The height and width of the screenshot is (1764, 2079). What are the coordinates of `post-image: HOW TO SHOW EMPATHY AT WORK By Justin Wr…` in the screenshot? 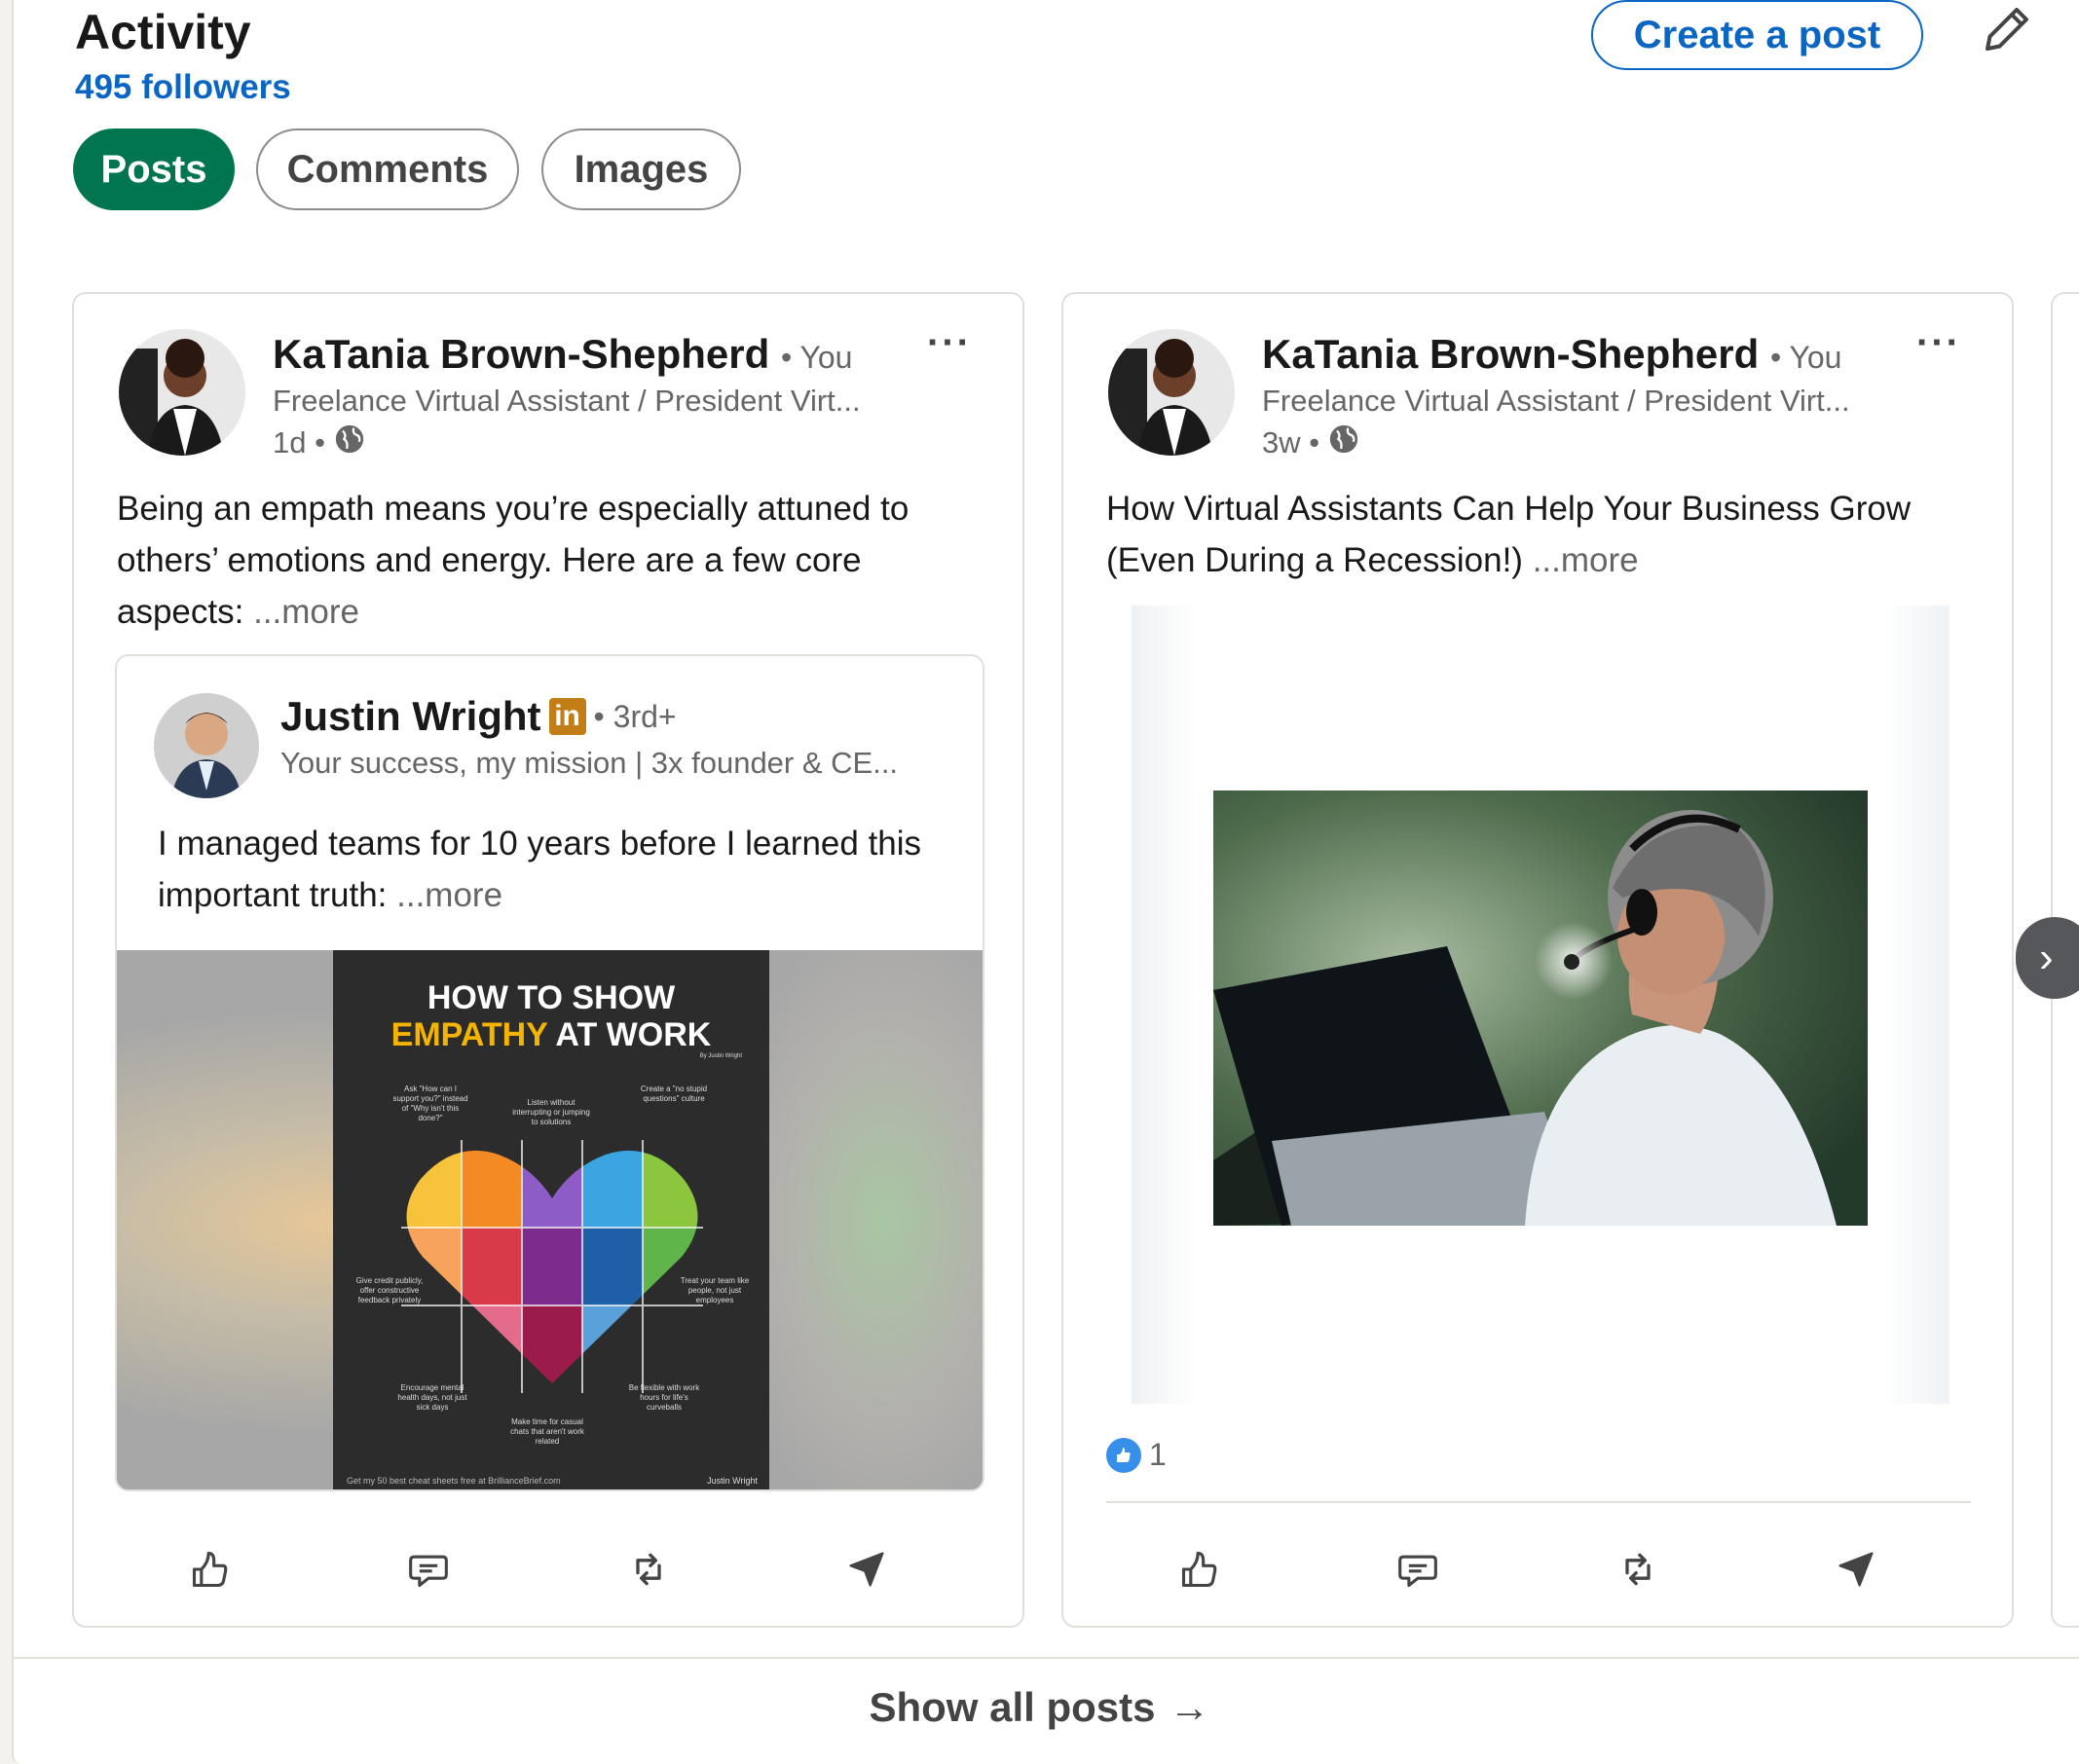 It's located at (550, 1219).